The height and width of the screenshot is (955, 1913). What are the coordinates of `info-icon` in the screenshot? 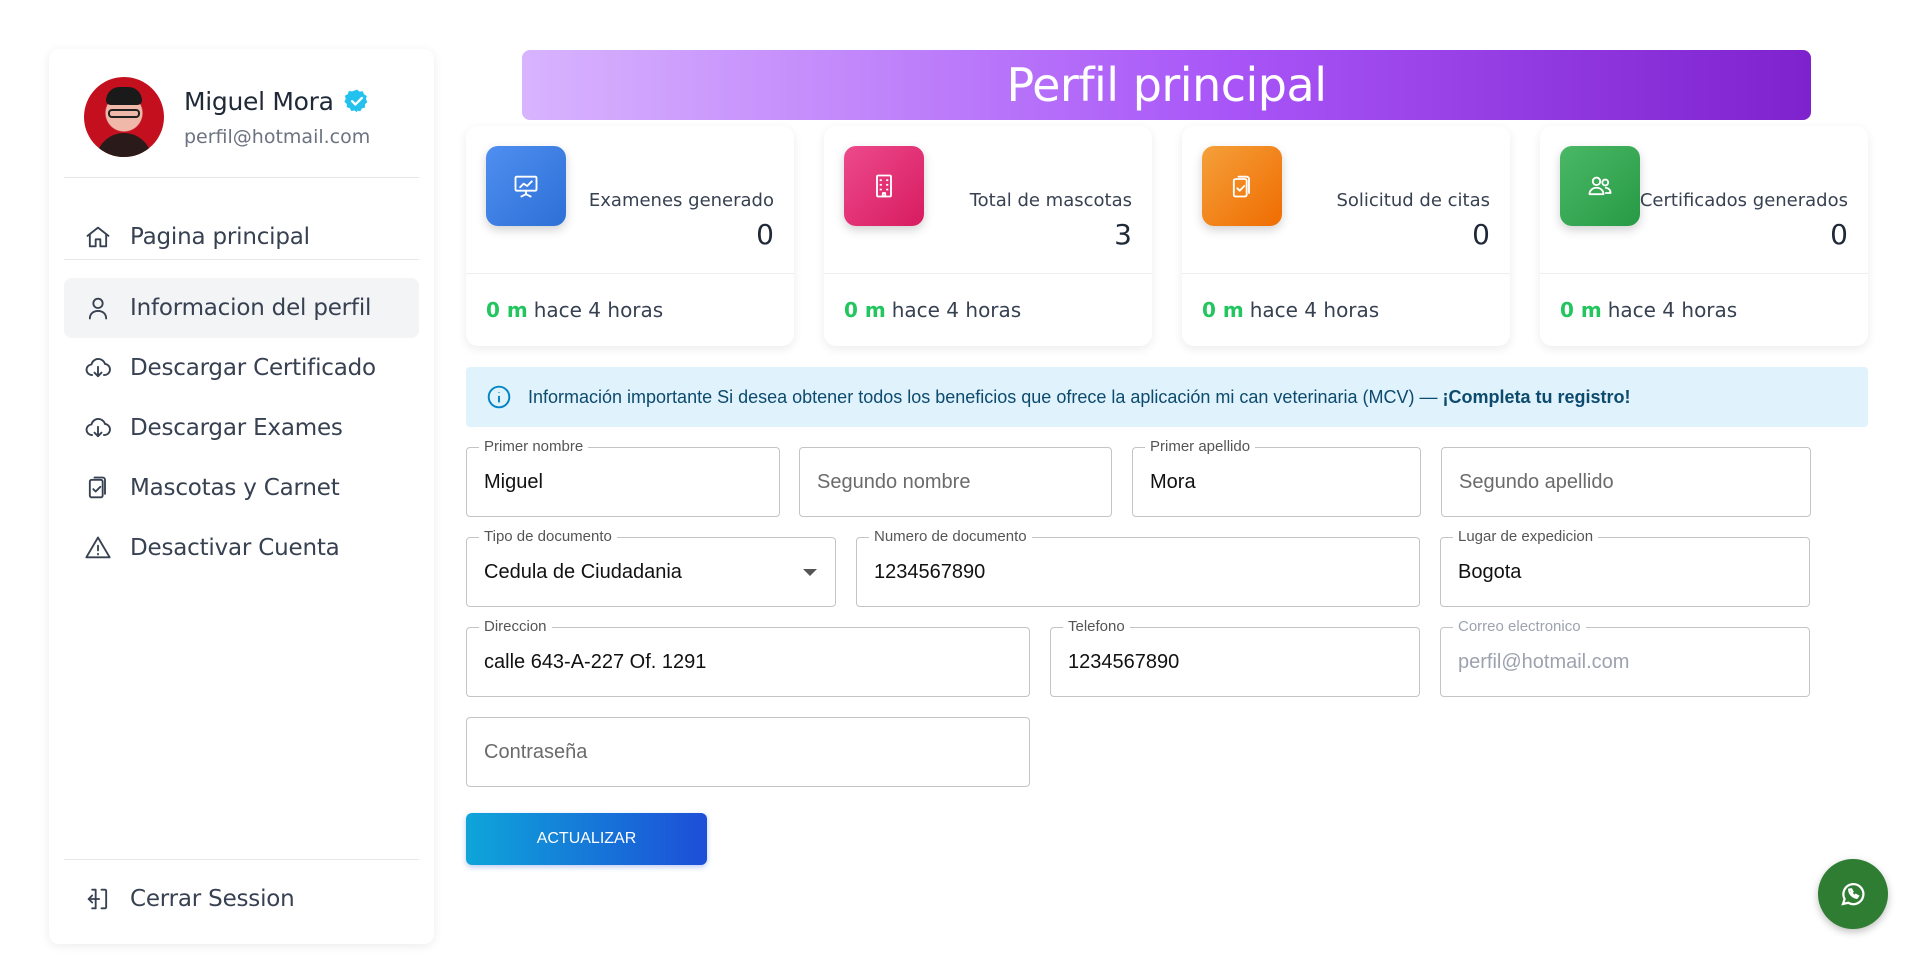 It's located at (499, 397).